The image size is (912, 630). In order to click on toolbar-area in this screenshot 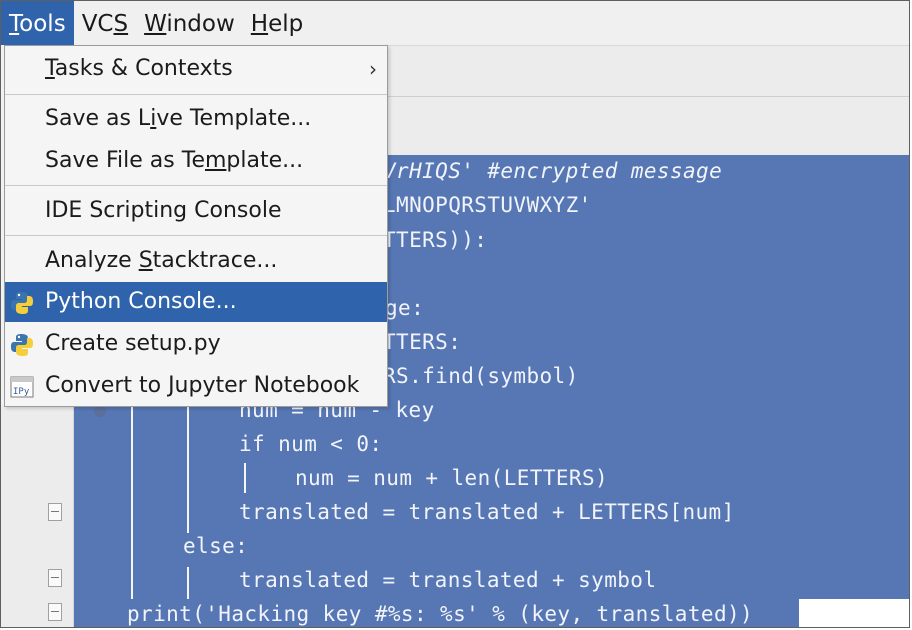, I will do `click(648, 100)`.